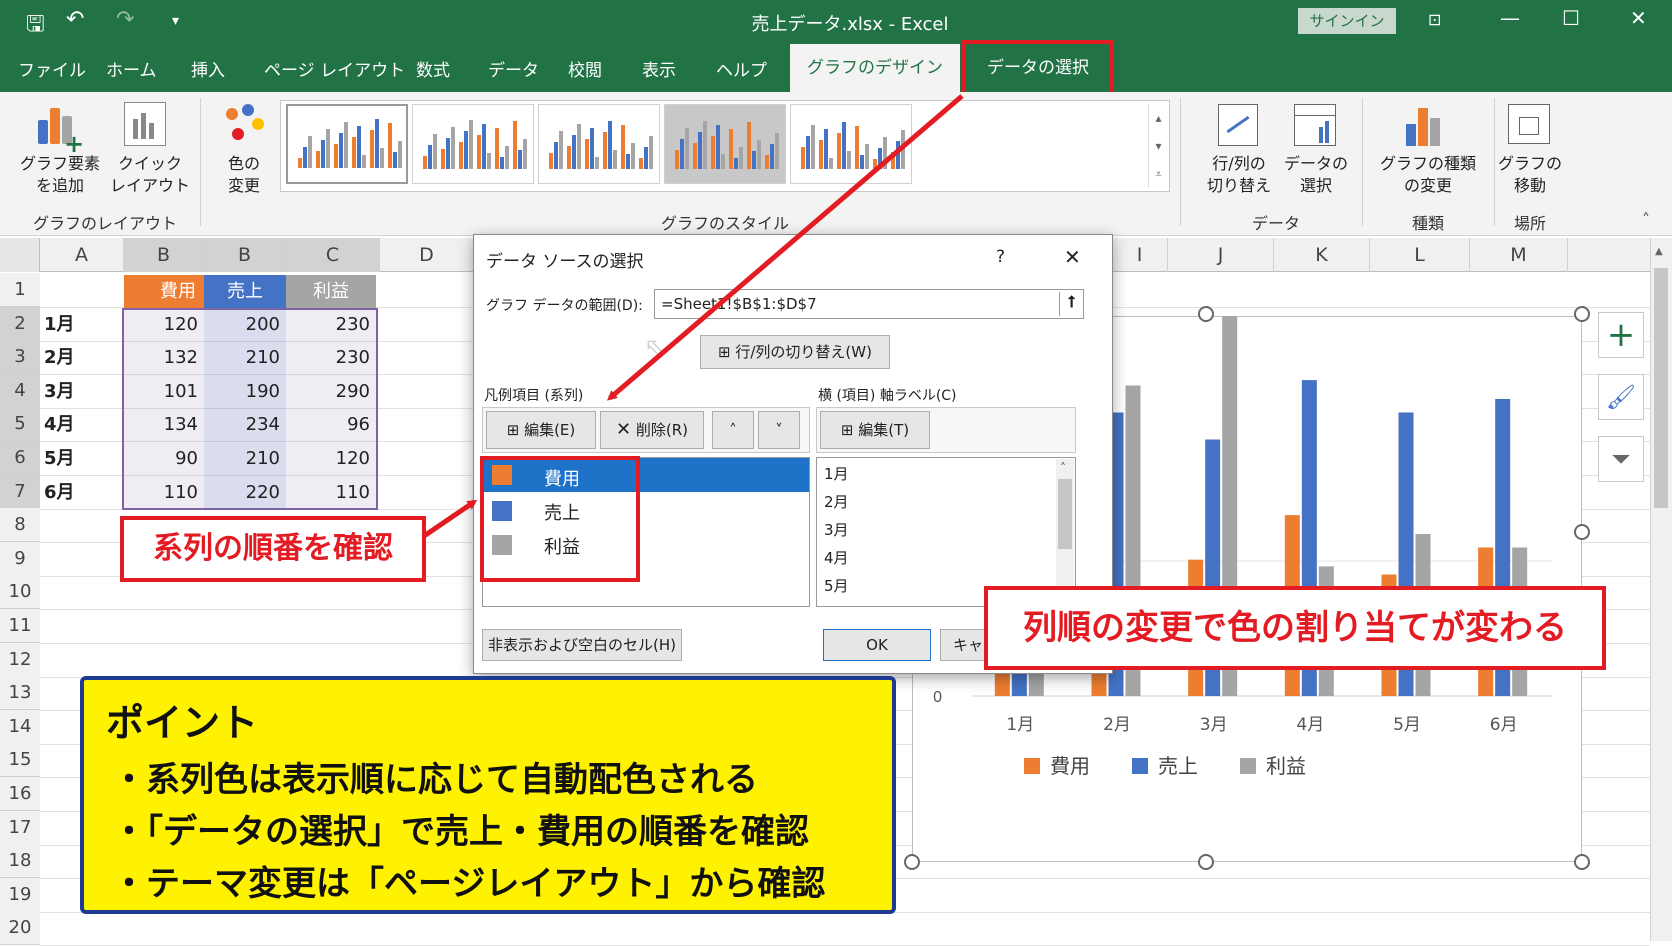 The height and width of the screenshot is (946, 1672). I want to click on signin-button: サインイン, so click(1347, 21).